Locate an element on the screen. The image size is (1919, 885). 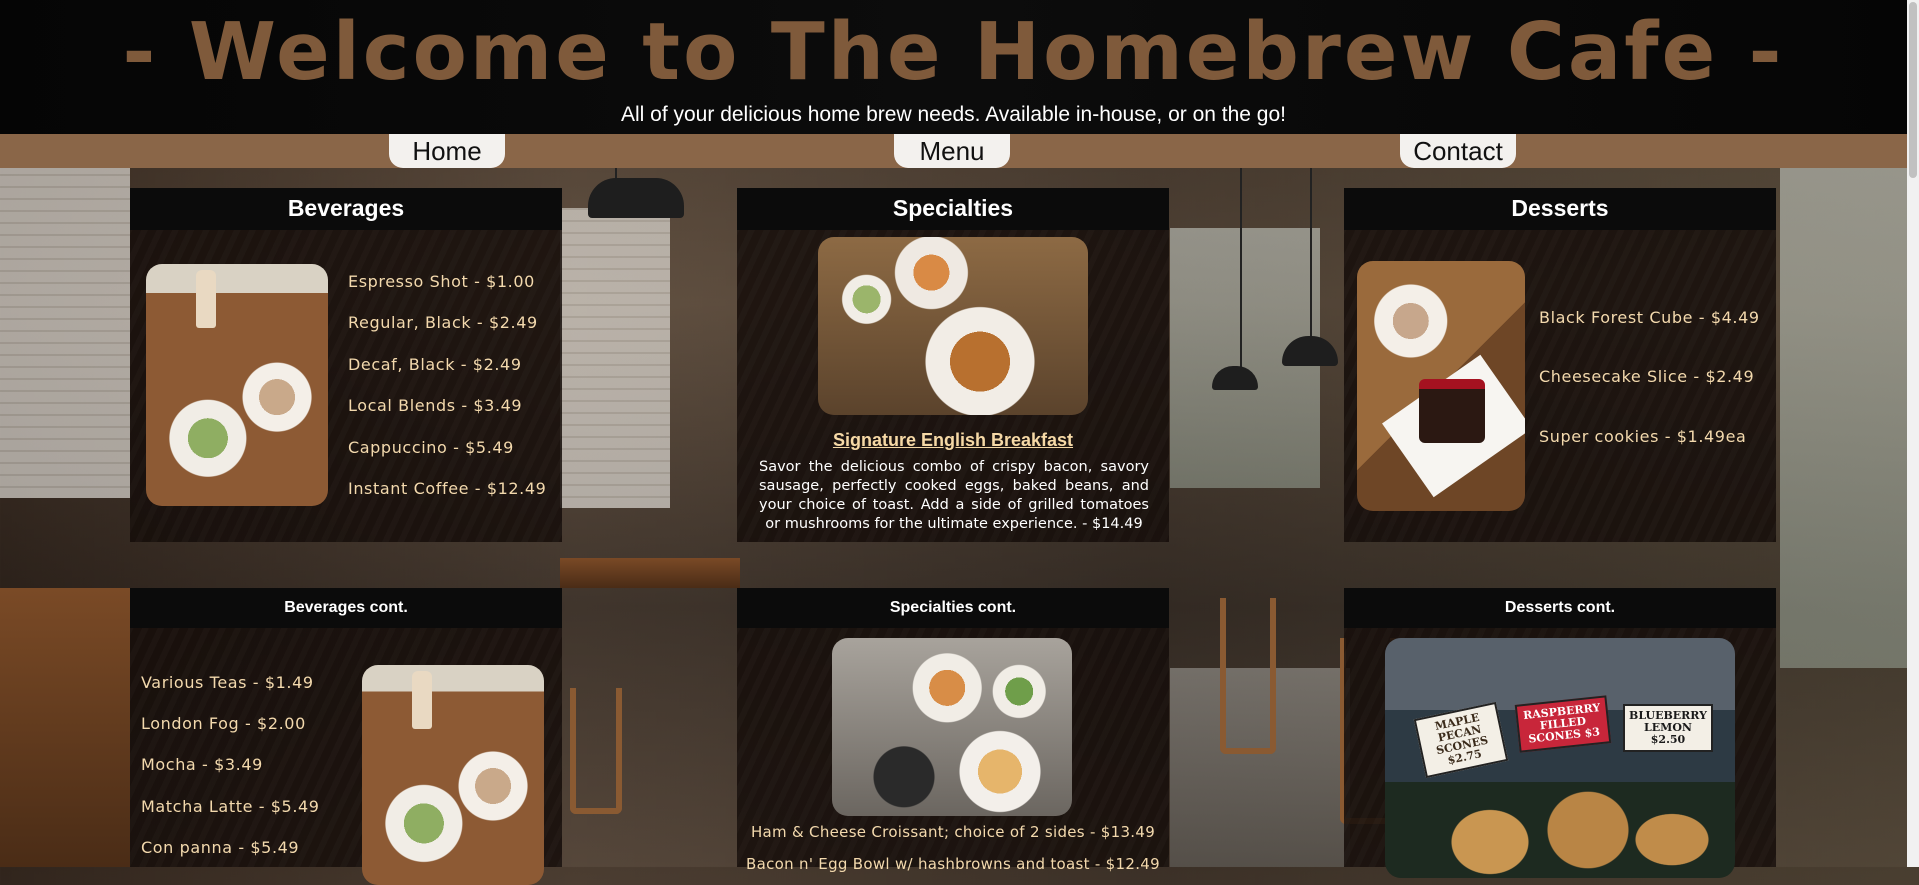
desserts-cont-heading: Desserts cont. is located at coordinates (1560, 608).